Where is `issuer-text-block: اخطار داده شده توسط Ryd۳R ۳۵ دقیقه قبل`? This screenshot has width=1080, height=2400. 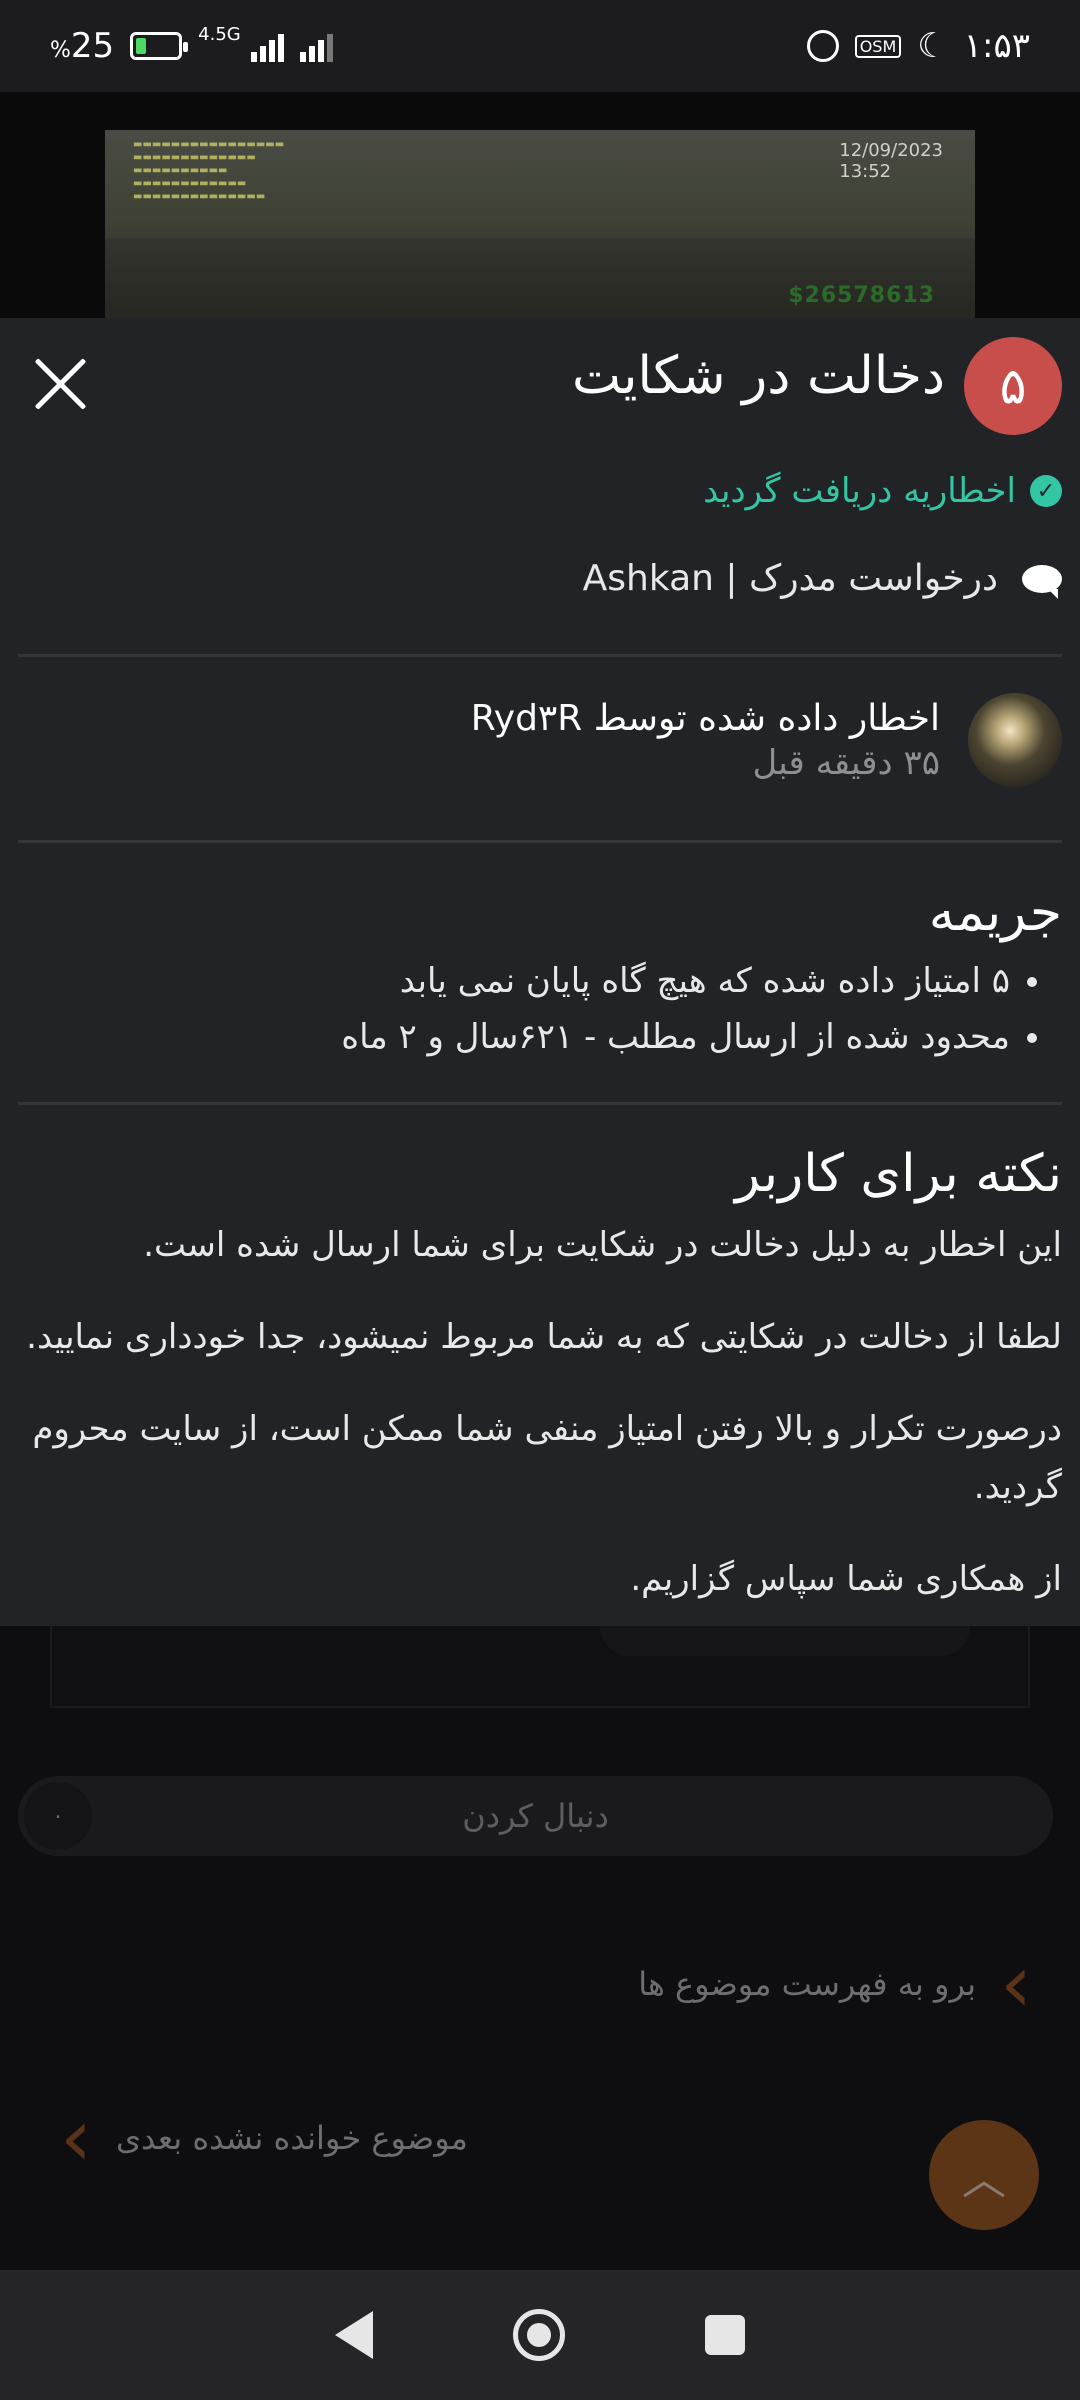 issuer-text-block: اخطار داده شده توسط Ryd۳R ۳۵ دقیقه قبل is located at coordinates (705, 740).